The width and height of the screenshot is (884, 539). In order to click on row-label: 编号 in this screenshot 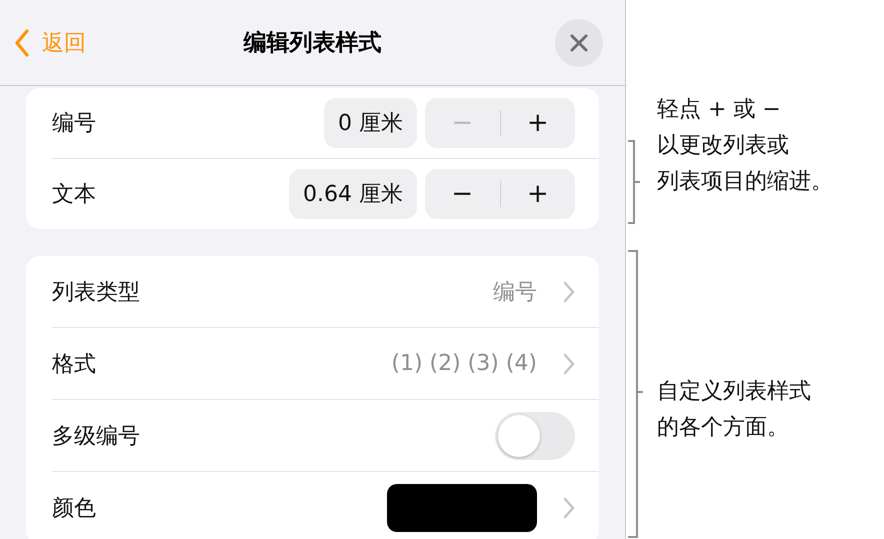, I will do `click(74, 124)`.